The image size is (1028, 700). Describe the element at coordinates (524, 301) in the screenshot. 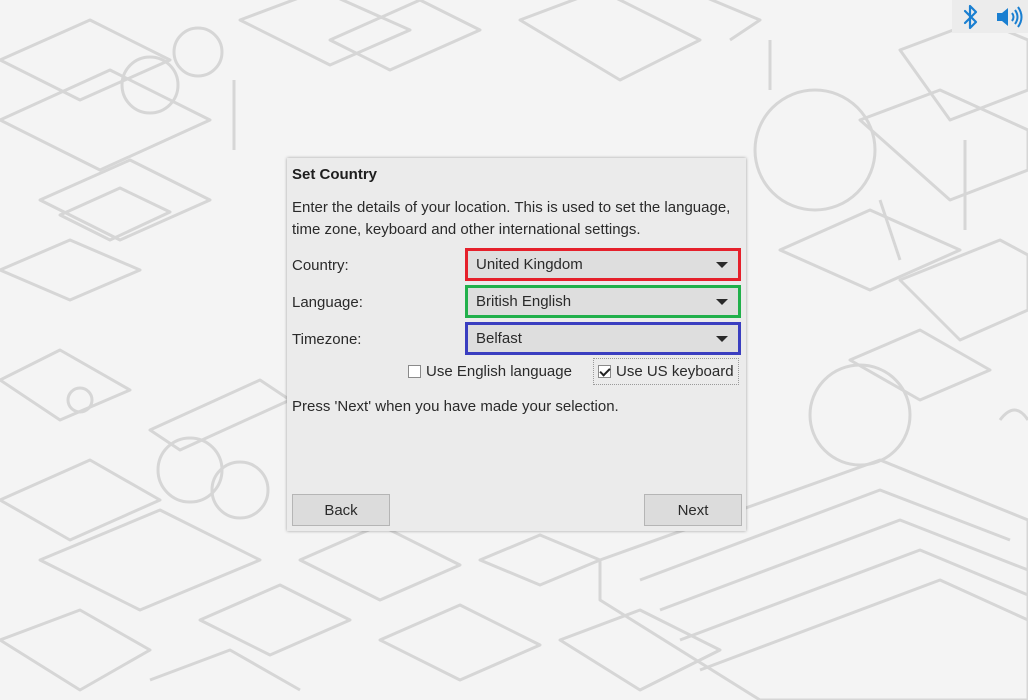

I see `language-value: British English` at that location.